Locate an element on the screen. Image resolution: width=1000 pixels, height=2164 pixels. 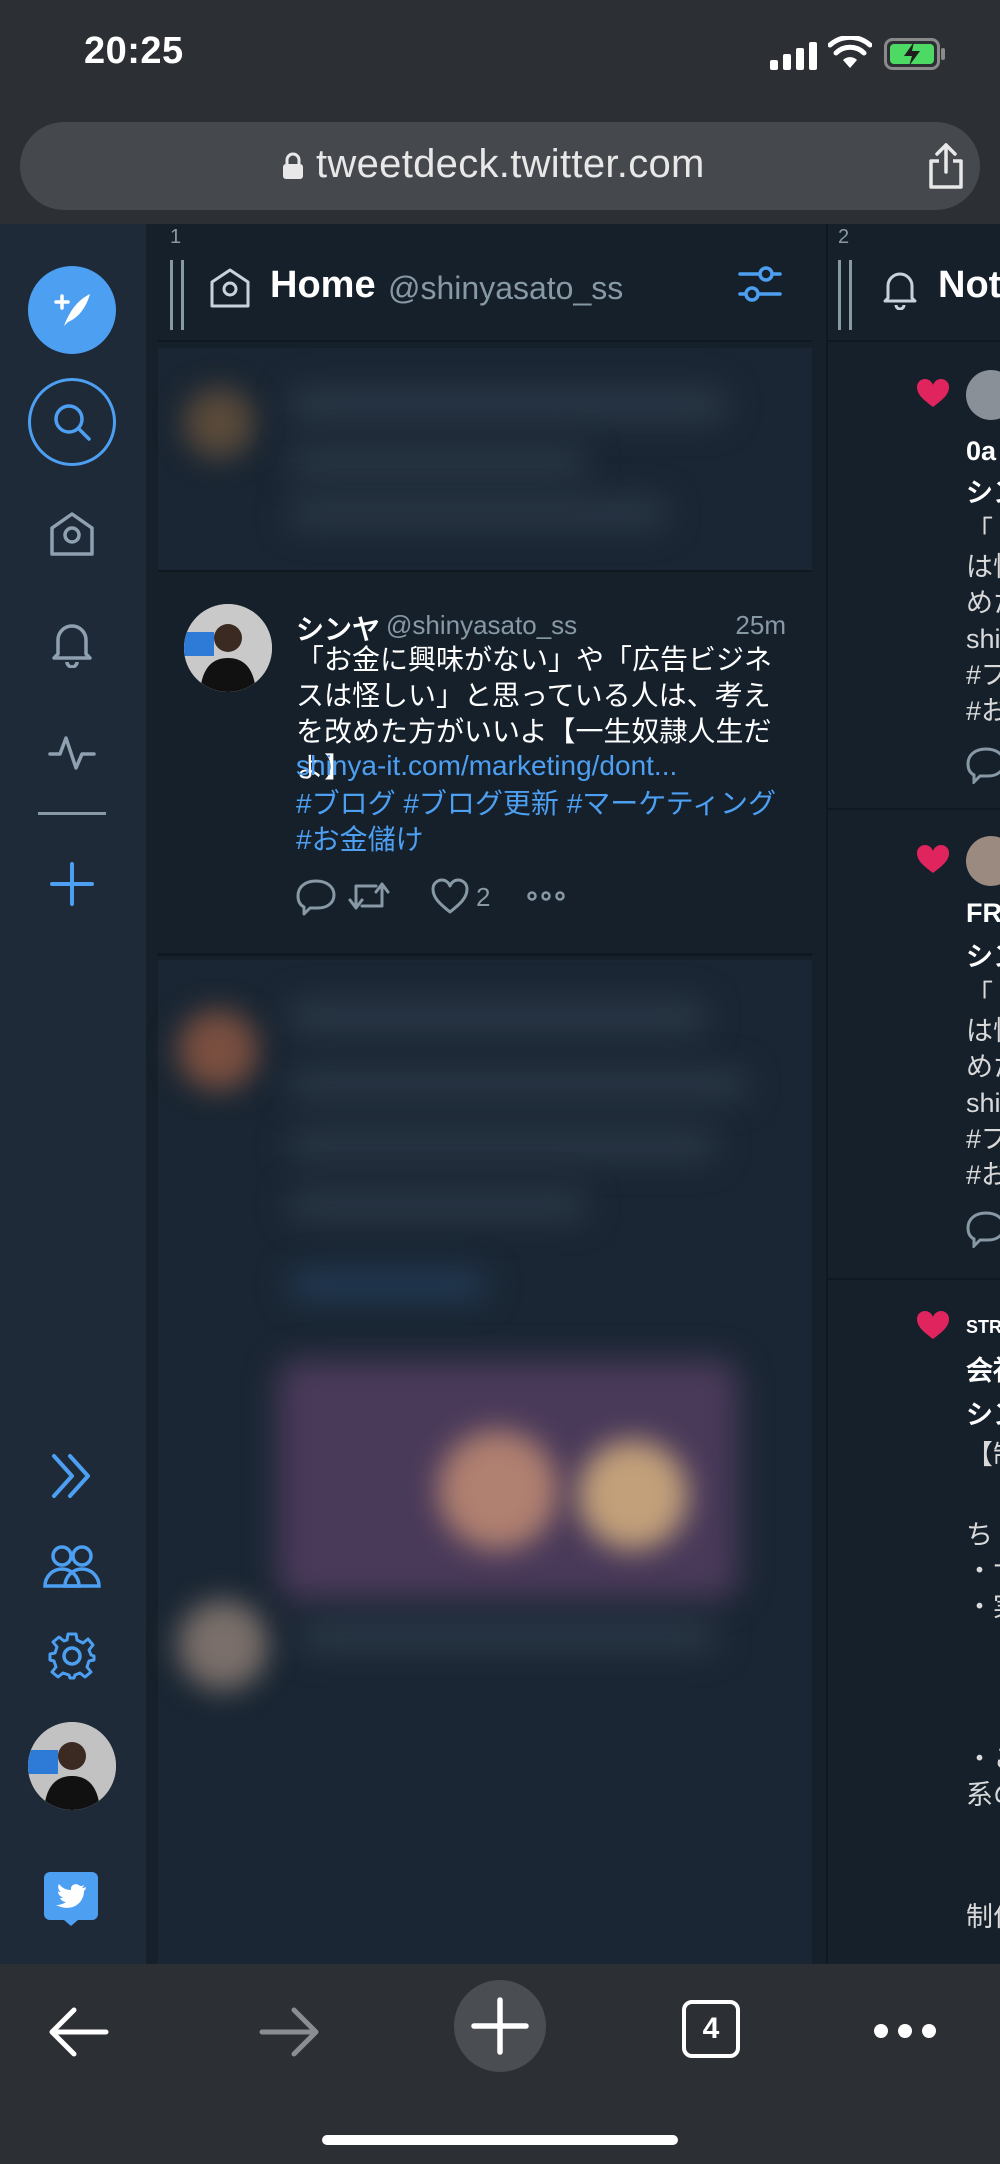
notification-line: 会社 is located at coordinates (983, 1371).